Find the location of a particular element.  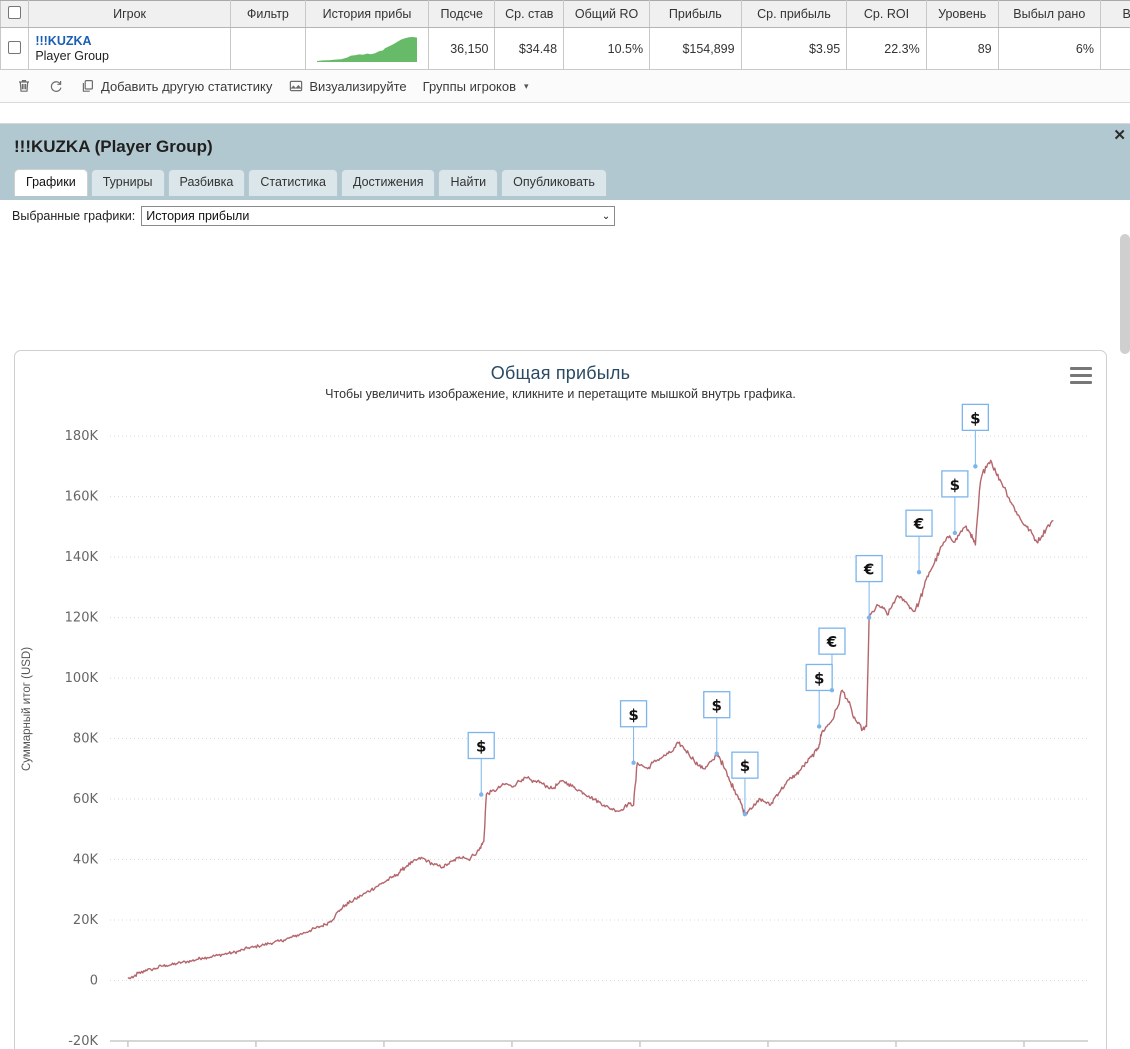

chevron-down-icon: ⌄ is located at coordinates (606, 216).